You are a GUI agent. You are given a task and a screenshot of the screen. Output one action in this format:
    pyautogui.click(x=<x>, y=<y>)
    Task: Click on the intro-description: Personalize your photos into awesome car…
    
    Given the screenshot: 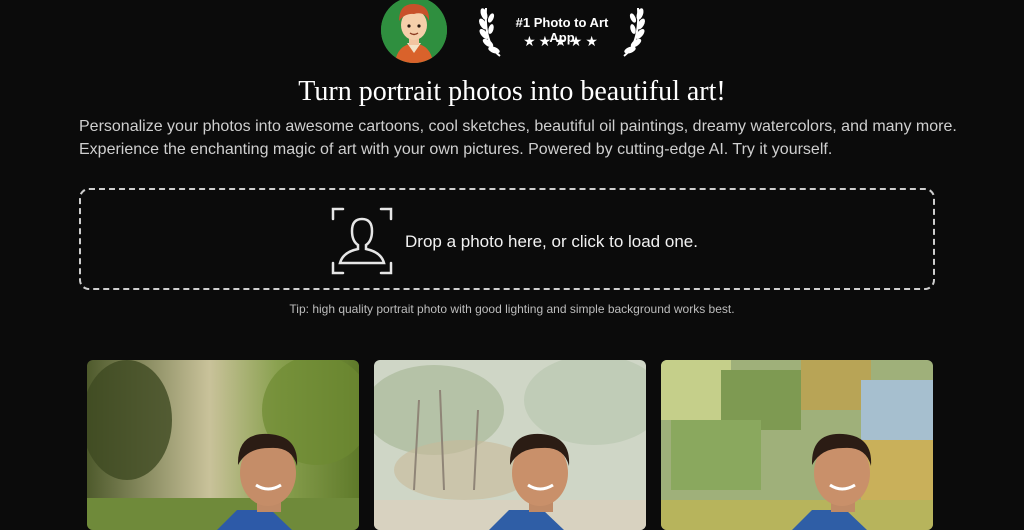 What is the action you would take?
    pyautogui.click(x=519, y=138)
    